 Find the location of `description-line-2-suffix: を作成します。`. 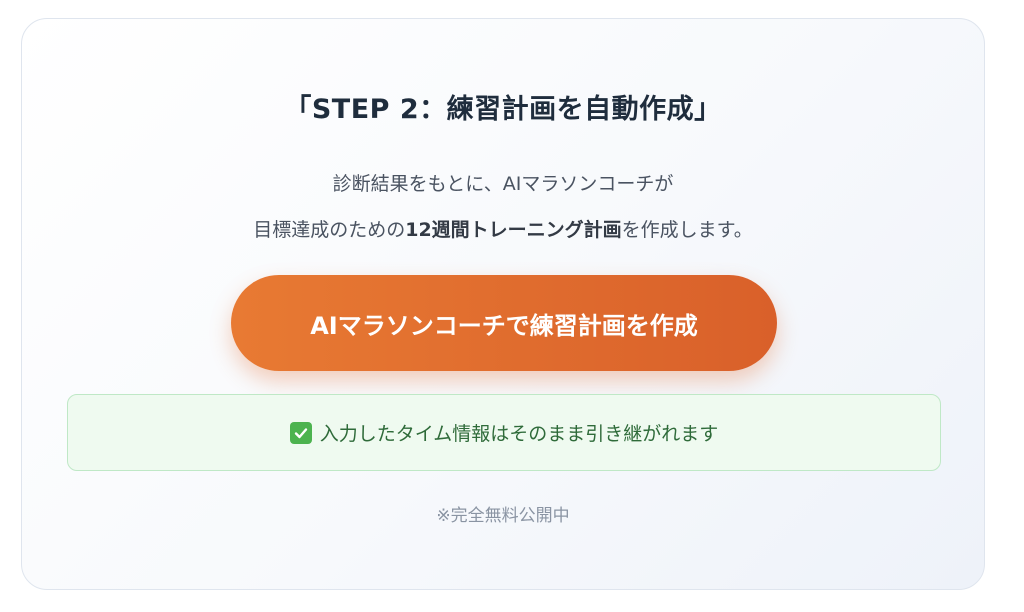

description-line-2-suffix: を作成します。 is located at coordinates (687, 230).